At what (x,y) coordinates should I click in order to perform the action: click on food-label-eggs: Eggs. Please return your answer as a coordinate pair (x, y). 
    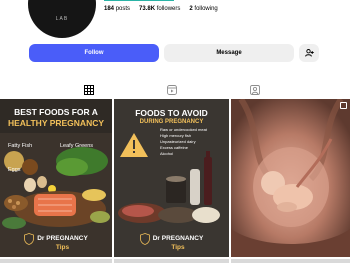
    Looking at the image, I should click on (14, 170).